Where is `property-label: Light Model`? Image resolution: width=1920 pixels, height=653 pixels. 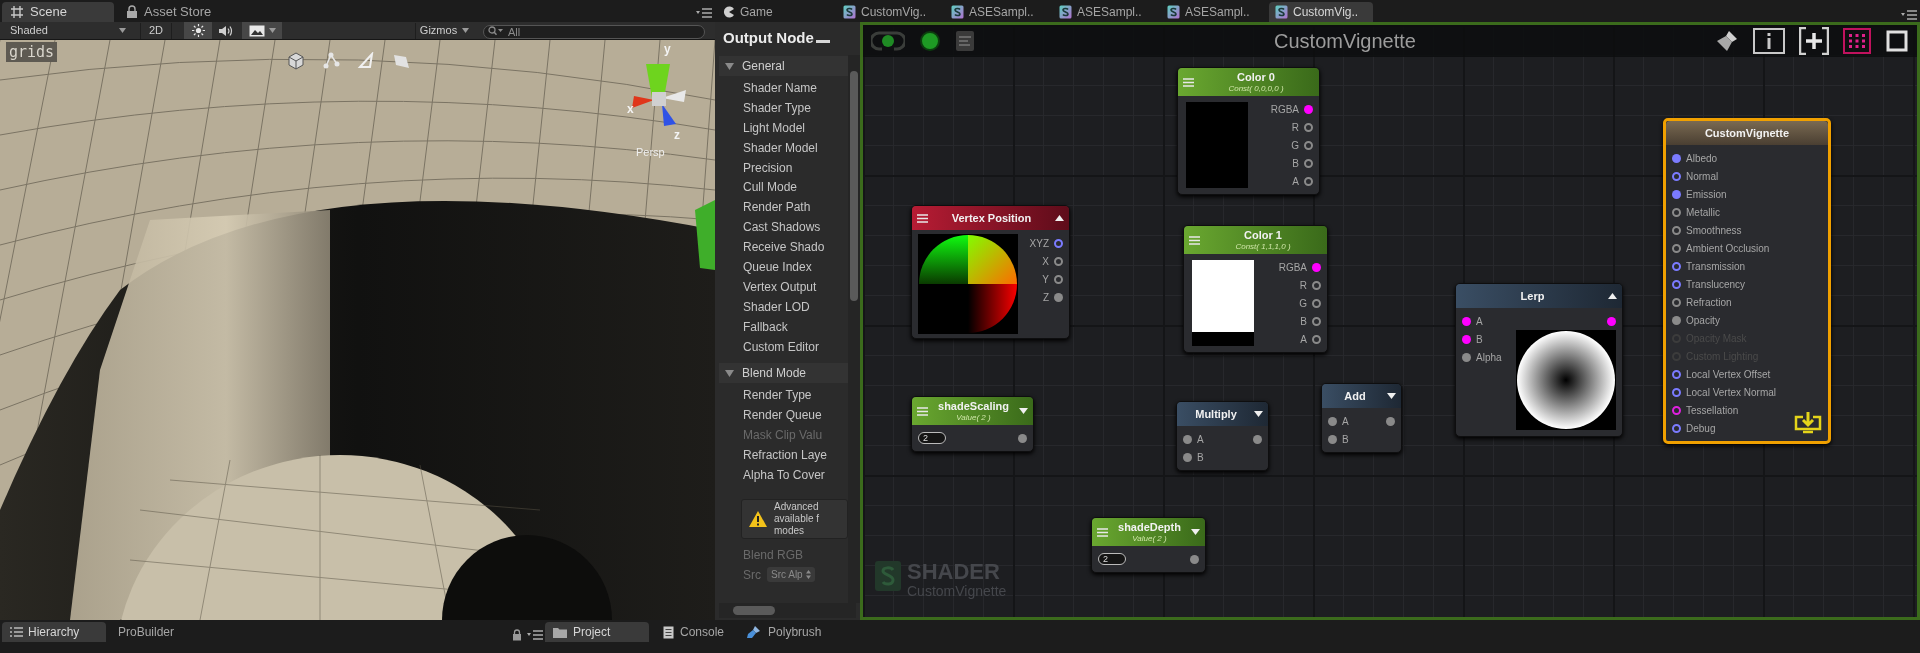
property-label: Light Model is located at coordinates (783, 127).